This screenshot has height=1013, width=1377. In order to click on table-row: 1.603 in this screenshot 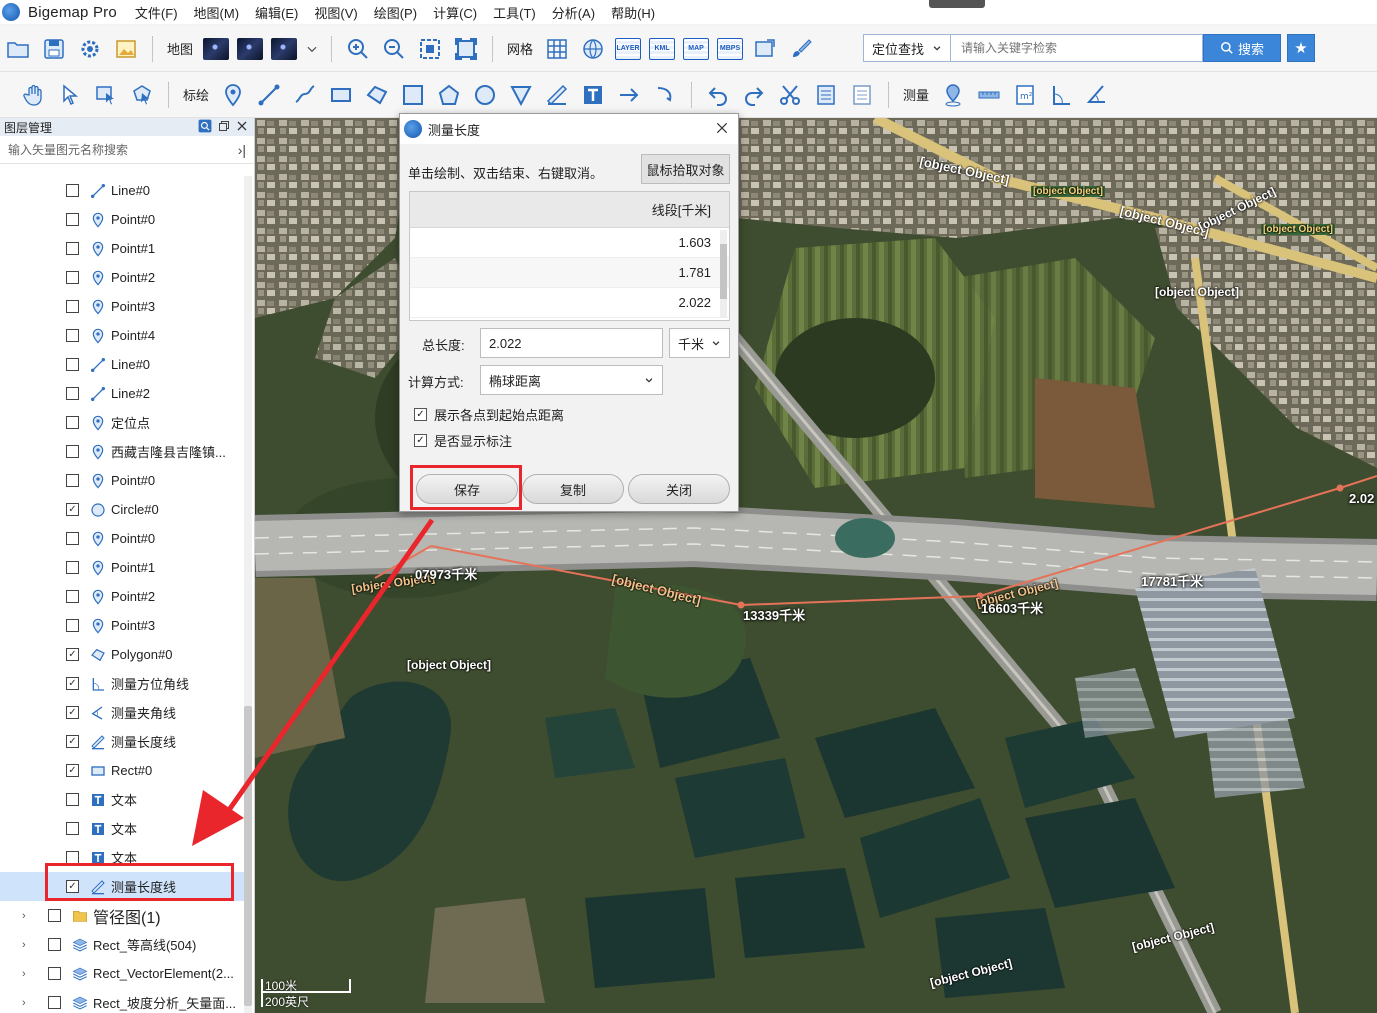, I will do `click(569, 243)`.